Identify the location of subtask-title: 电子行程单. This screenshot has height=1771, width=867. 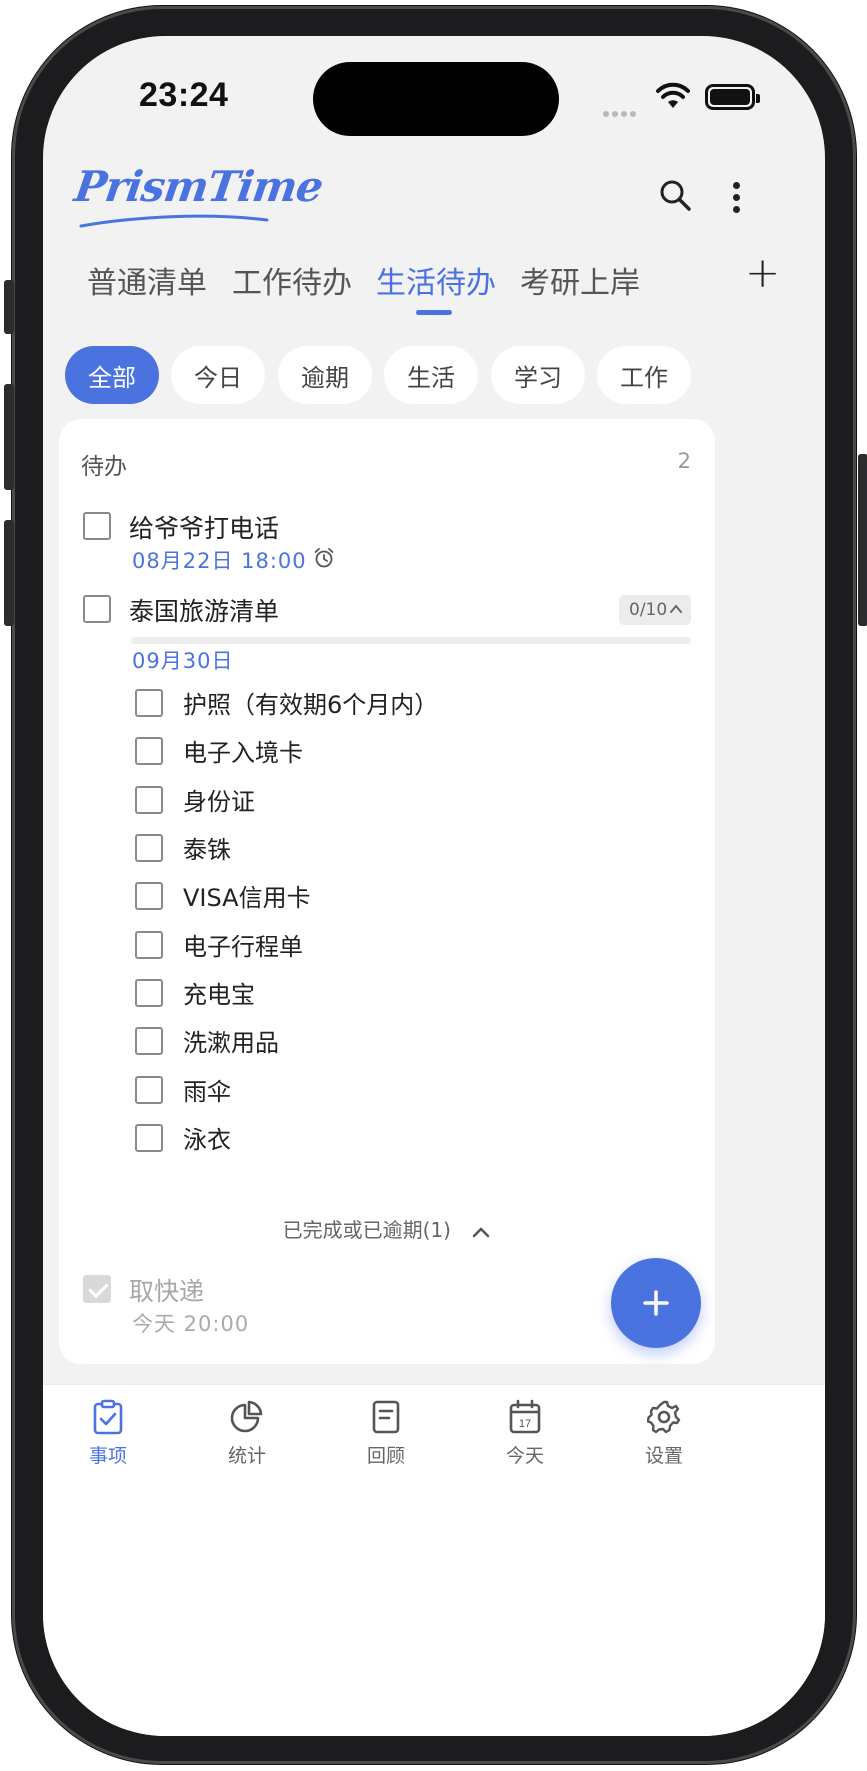
(243, 947).